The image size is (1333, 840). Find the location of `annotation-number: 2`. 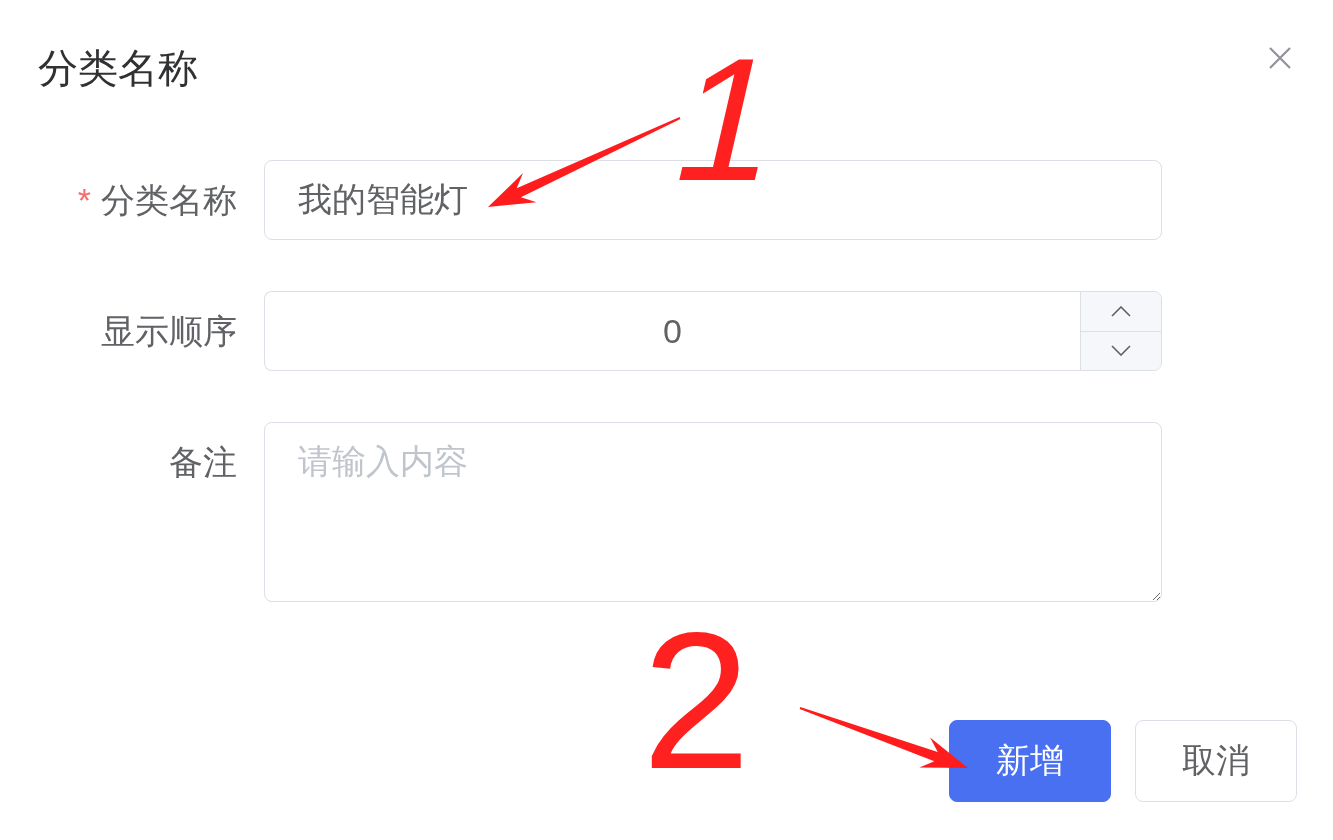

annotation-number: 2 is located at coordinates (696, 700).